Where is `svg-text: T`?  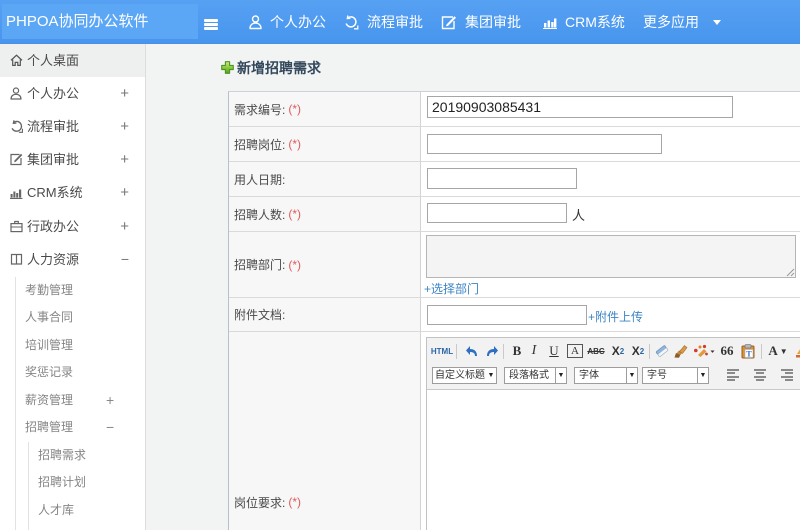 svg-text: T is located at coordinates (749, 353).